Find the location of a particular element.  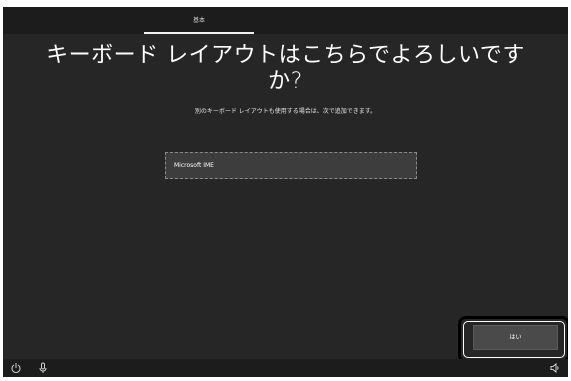

ease-of-access-icon is located at coordinates (16, 368).